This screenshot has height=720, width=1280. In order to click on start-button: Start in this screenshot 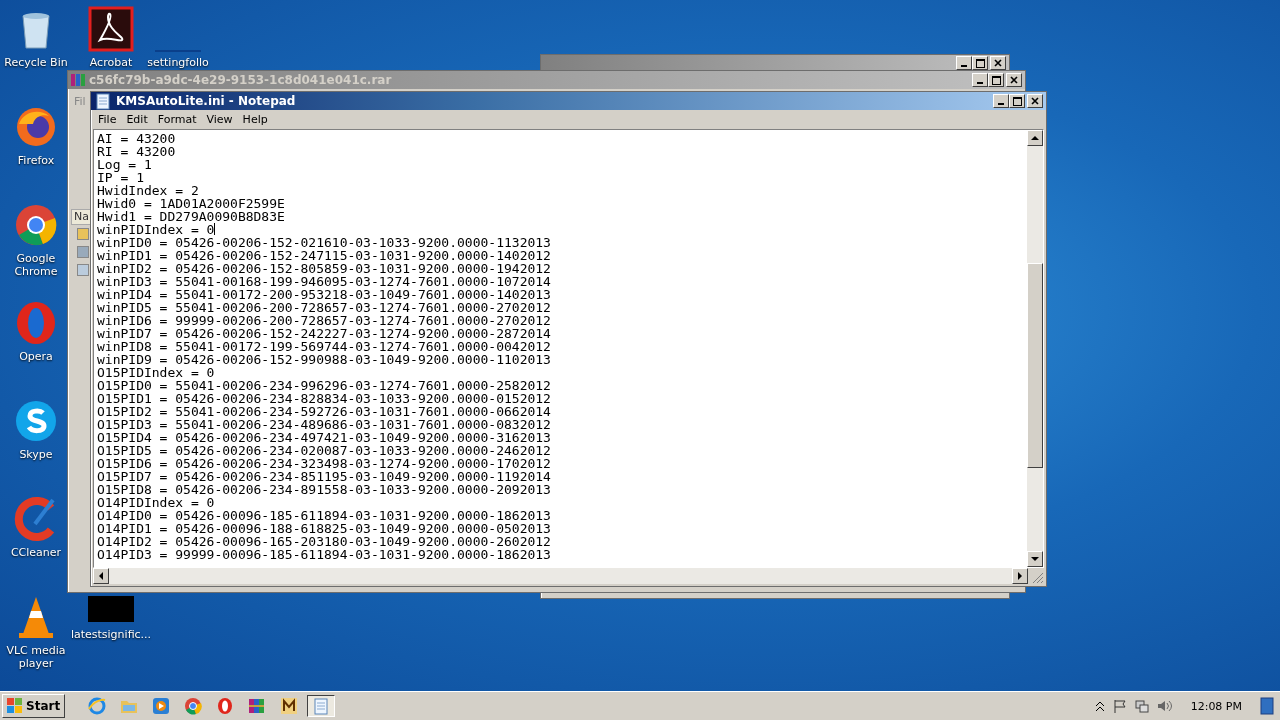, I will do `click(34, 706)`.